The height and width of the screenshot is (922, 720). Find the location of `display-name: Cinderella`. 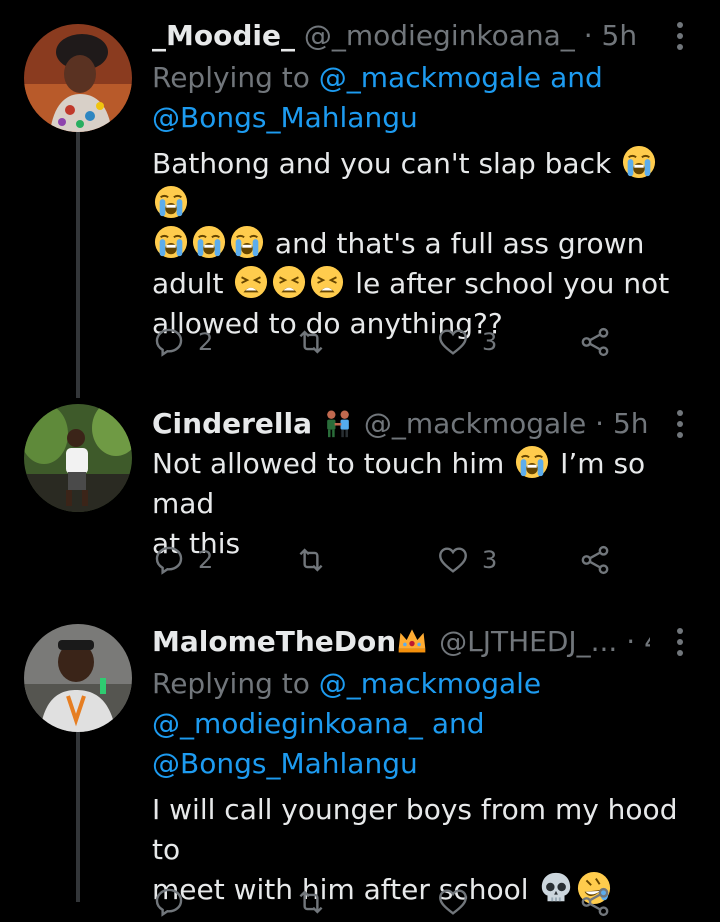

display-name: Cinderella is located at coordinates (232, 423).